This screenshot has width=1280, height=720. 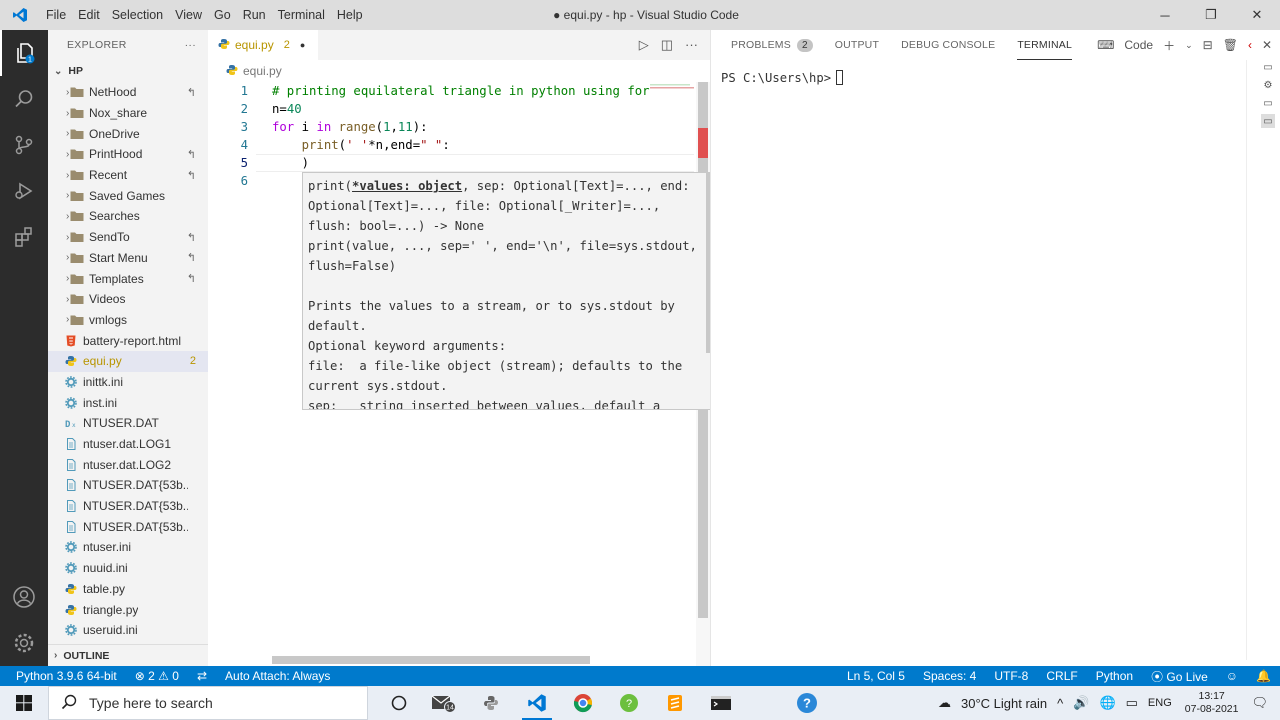 What do you see at coordinates (137, 15) in the screenshot?
I see `menu-selection: Selection` at bounding box center [137, 15].